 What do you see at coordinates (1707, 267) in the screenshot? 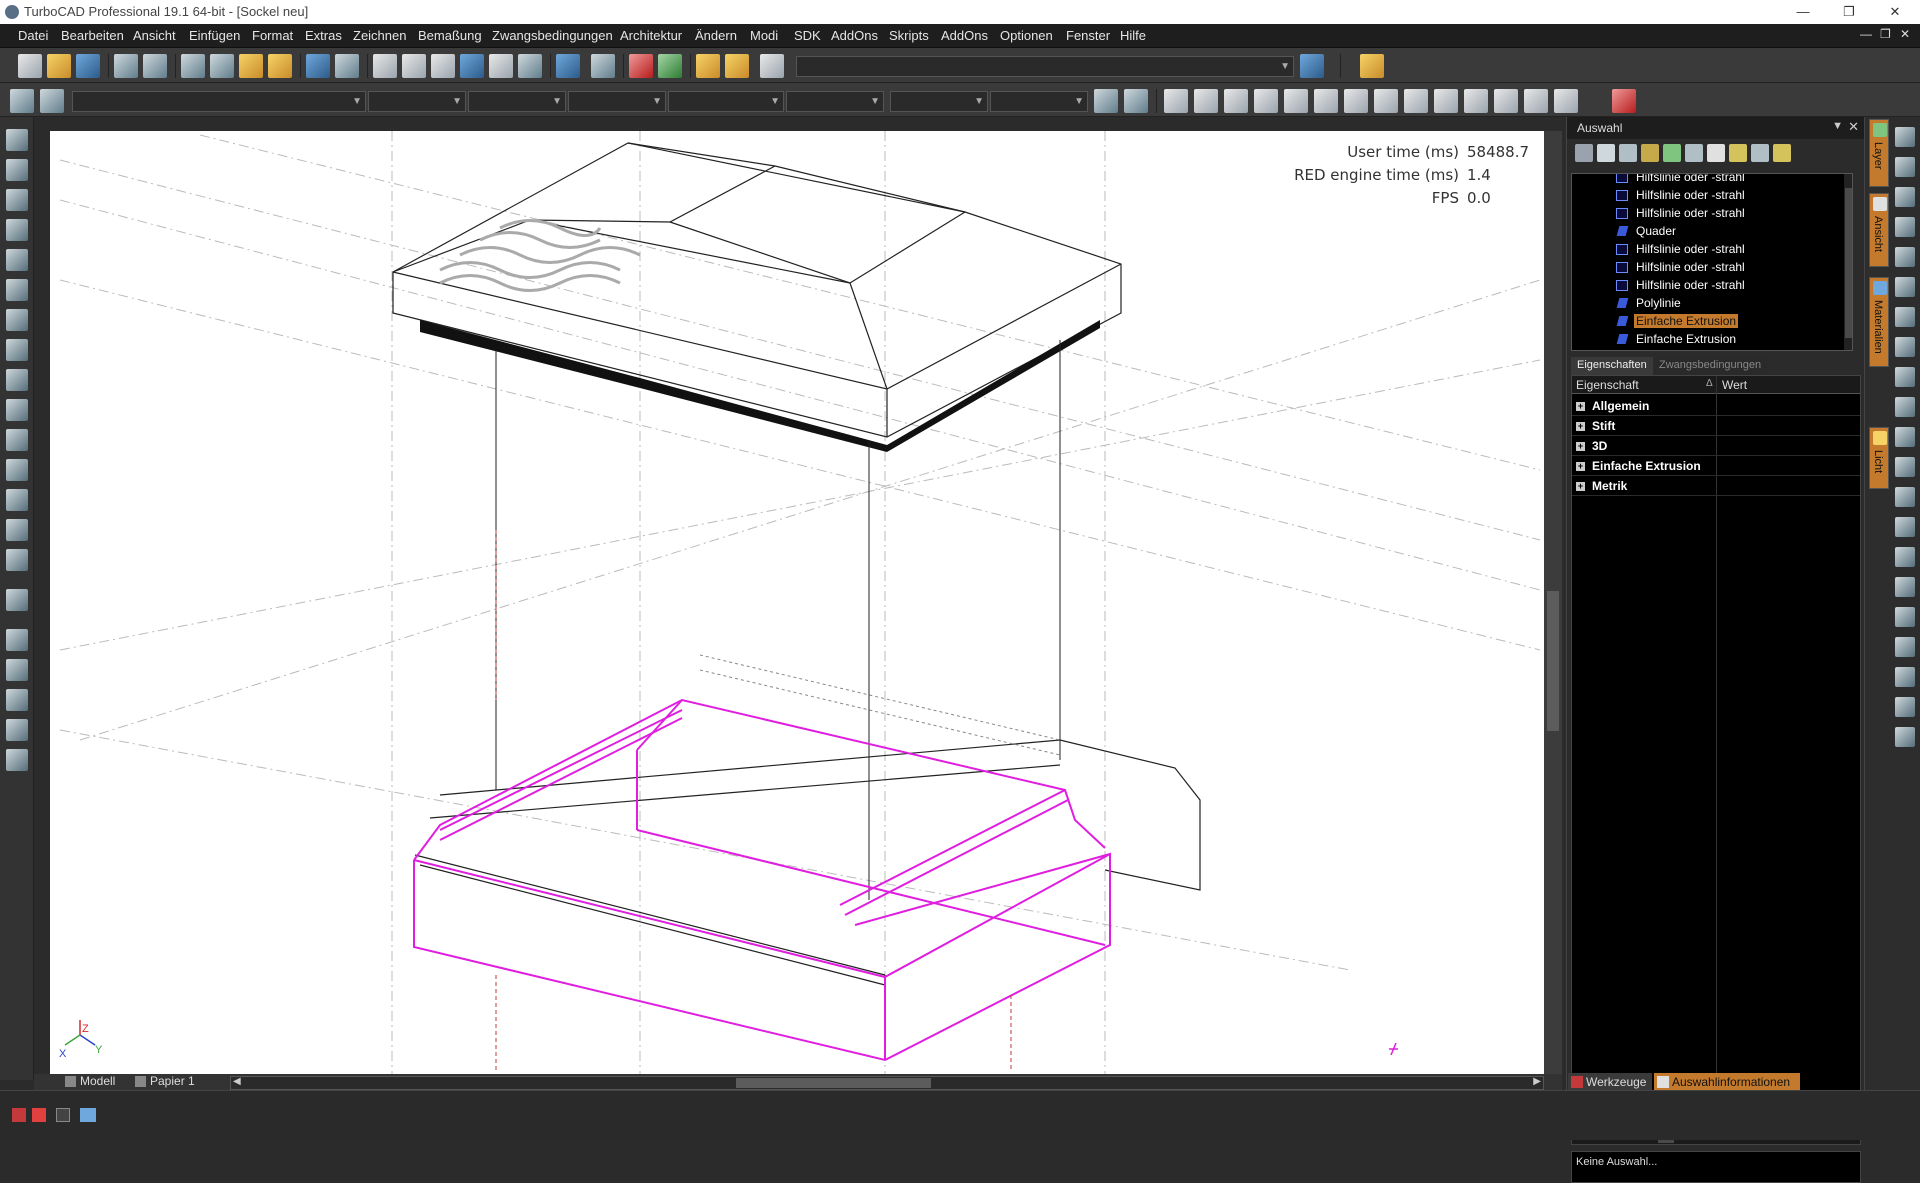
I see `list-item: Hilfslinie oder -strahl` at bounding box center [1707, 267].